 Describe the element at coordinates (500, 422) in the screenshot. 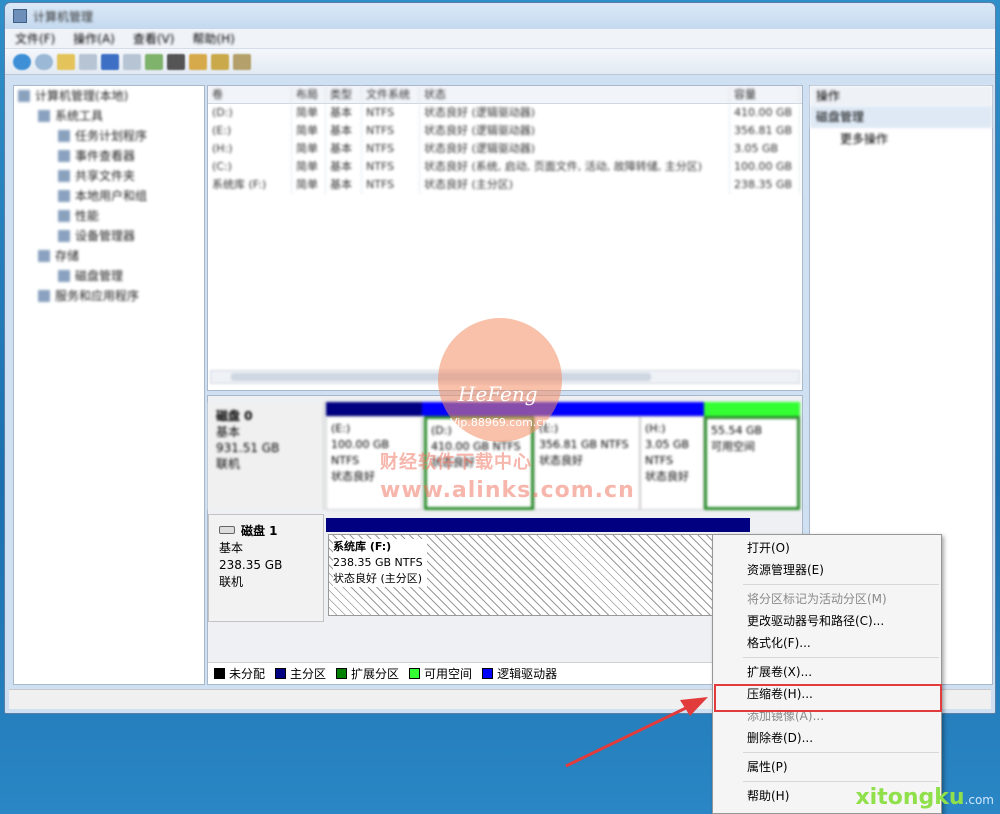

I see `watermark-logo-sub: Vip.88969.com.cn` at that location.